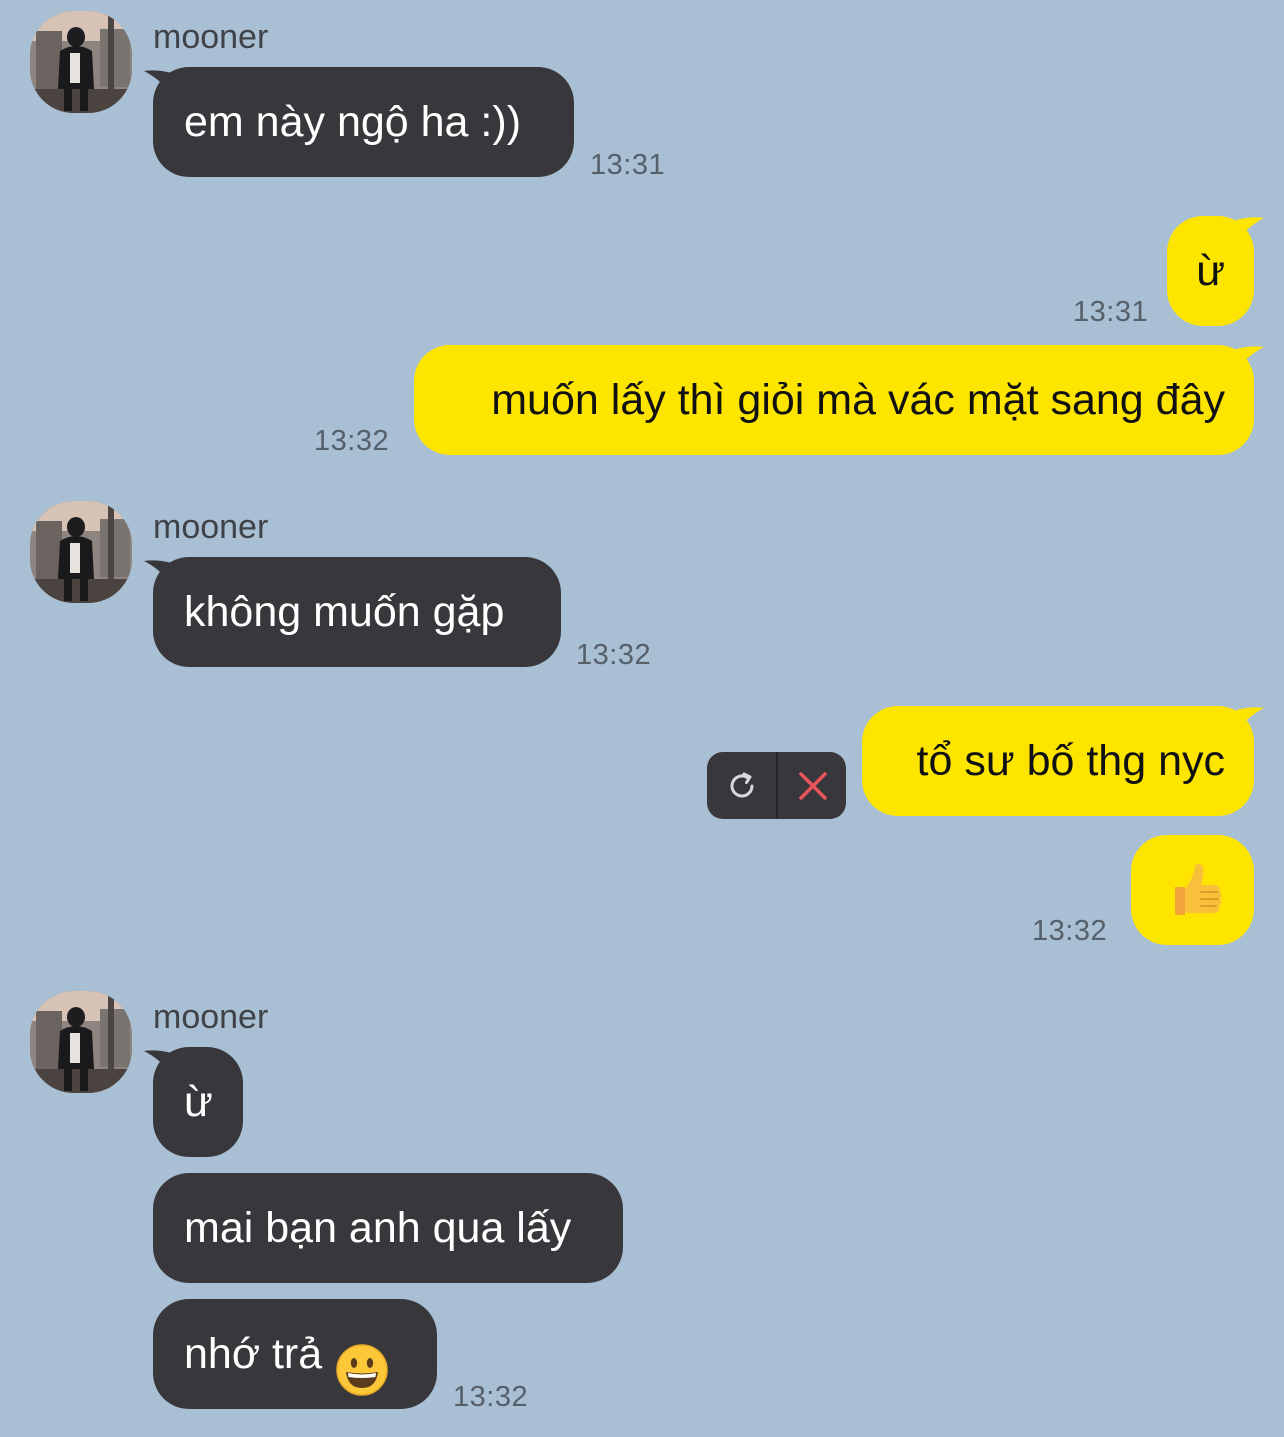 The image size is (1284, 1437). I want to click on incoming-message: không muốn gặp, so click(357, 612).